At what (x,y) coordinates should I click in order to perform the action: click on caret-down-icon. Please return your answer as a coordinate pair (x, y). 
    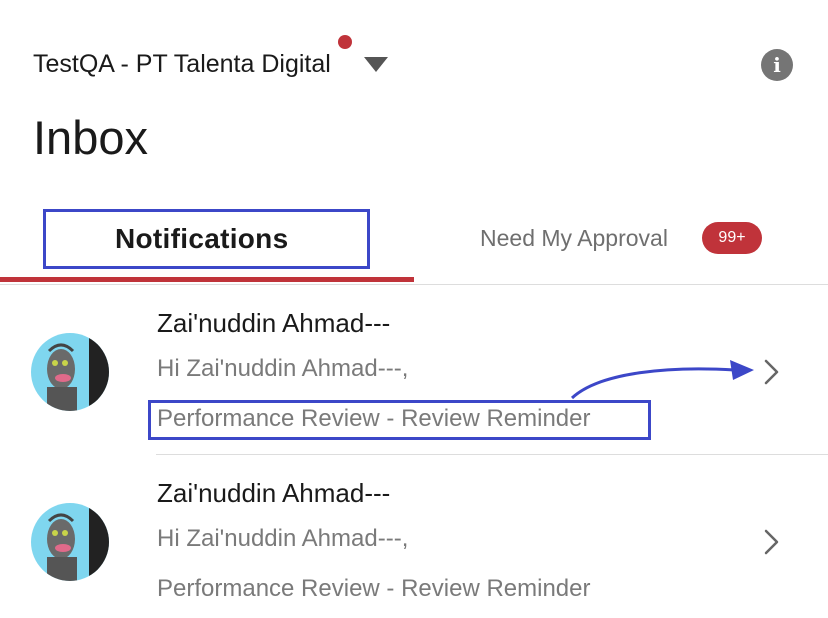
    Looking at the image, I should click on (376, 64).